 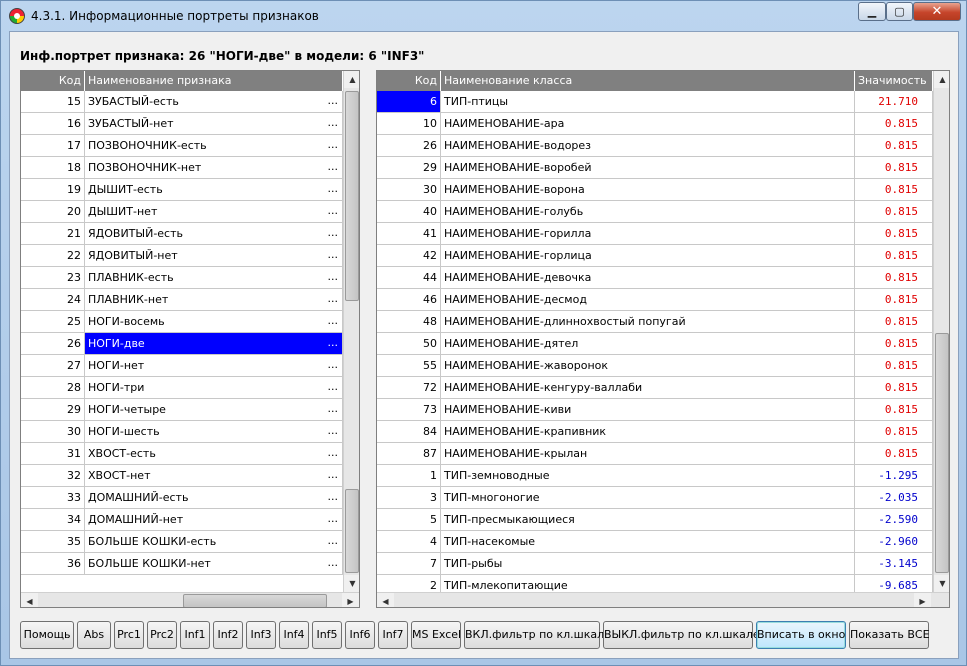 I want to click on class-name-cell: НАИМЕНОВАНИЕ-воробей, so click(x=648, y=168).